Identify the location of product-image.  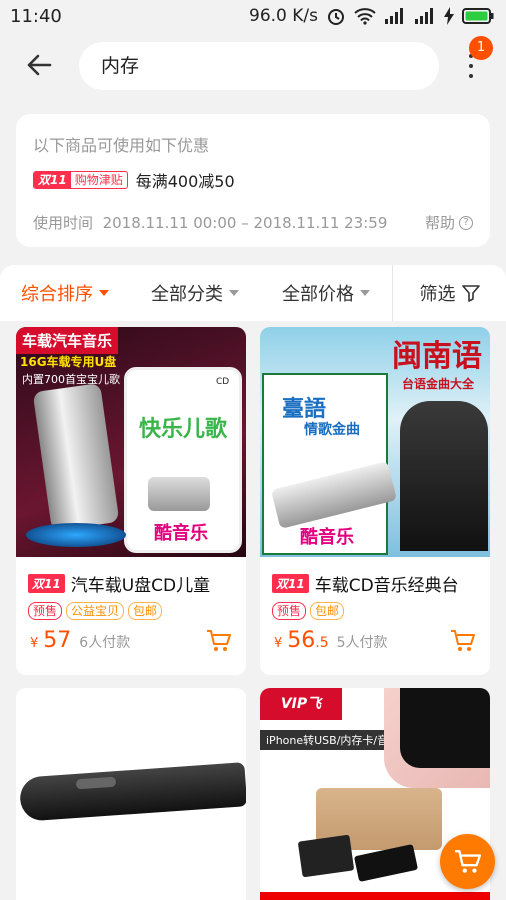
(131, 794).